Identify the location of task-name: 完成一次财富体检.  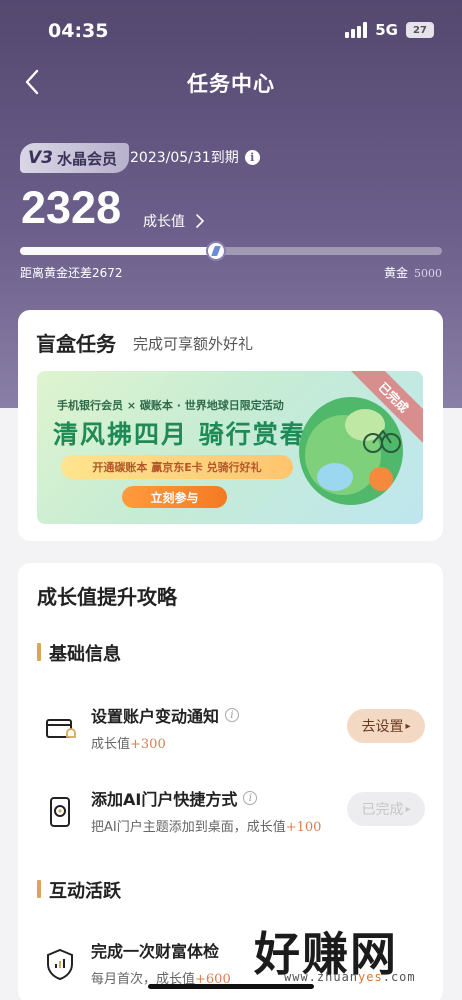
(155, 950).